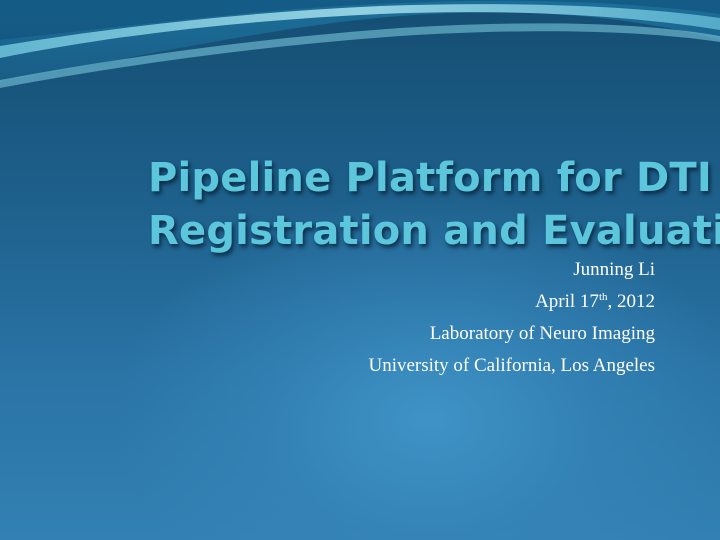 The width and height of the screenshot is (720, 540). What do you see at coordinates (614, 269) in the screenshot?
I see `author-name: Junning Li` at bounding box center [614, 269].